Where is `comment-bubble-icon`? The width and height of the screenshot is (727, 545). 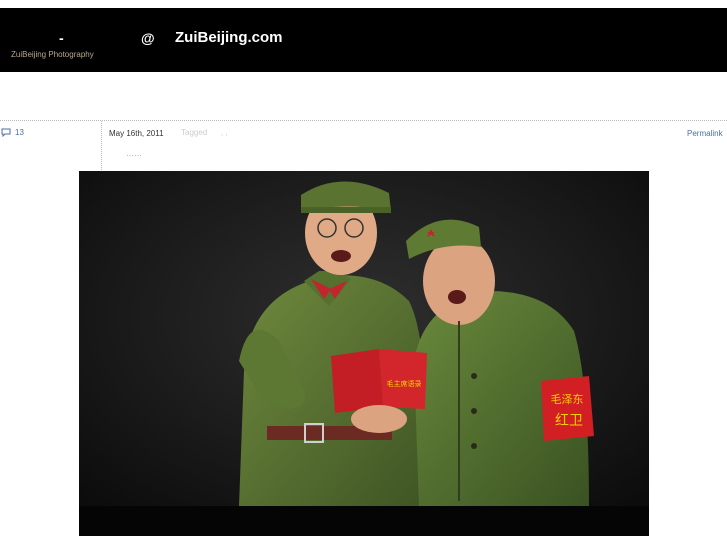
comment-bubble-icon is located at coordinates (6, 132).